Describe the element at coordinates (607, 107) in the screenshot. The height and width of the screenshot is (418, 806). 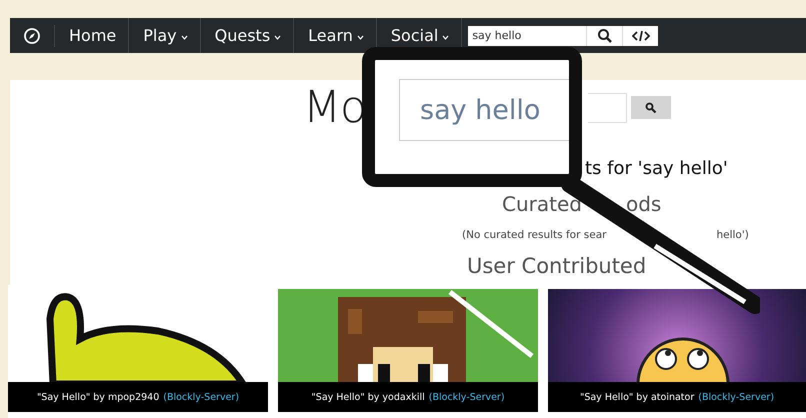
I see `search-field` at that location.